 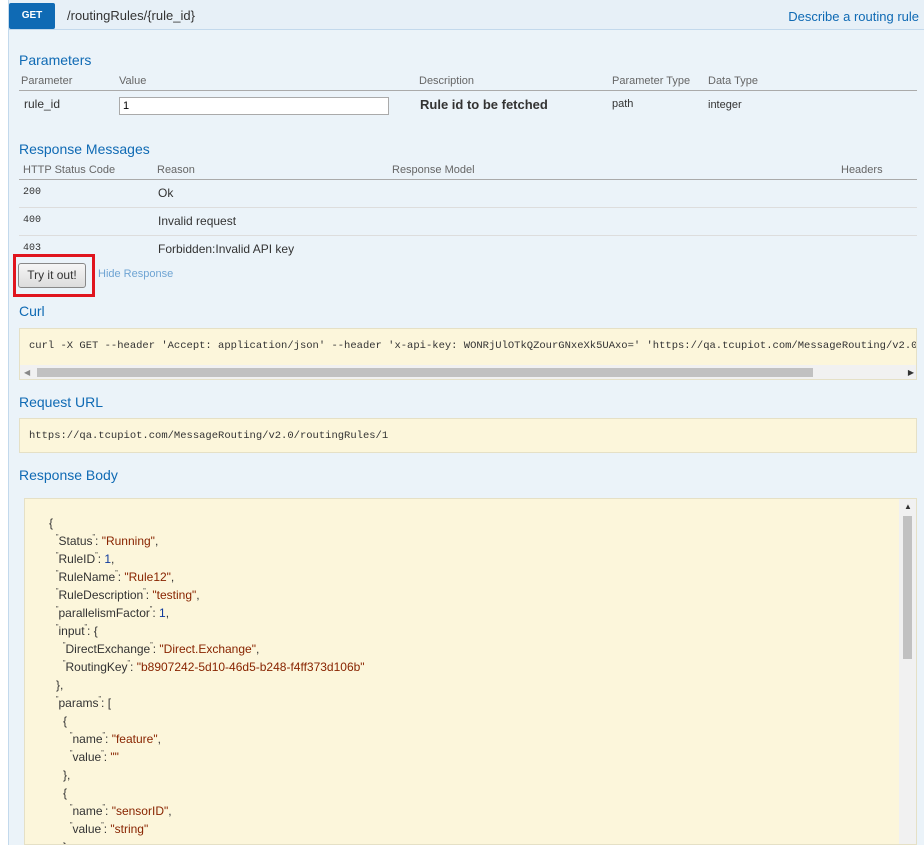 I want to click on response-messages-title: Response Messages, so click(x=84, y=149).